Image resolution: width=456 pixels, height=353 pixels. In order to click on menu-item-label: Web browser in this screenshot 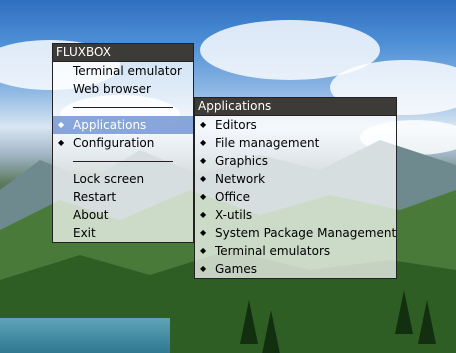, I will do `click(112, 89)`.